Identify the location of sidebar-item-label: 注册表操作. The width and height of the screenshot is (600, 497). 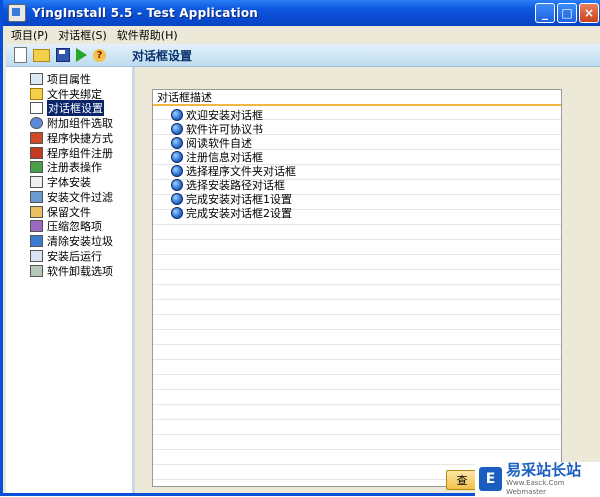
(74, 167).